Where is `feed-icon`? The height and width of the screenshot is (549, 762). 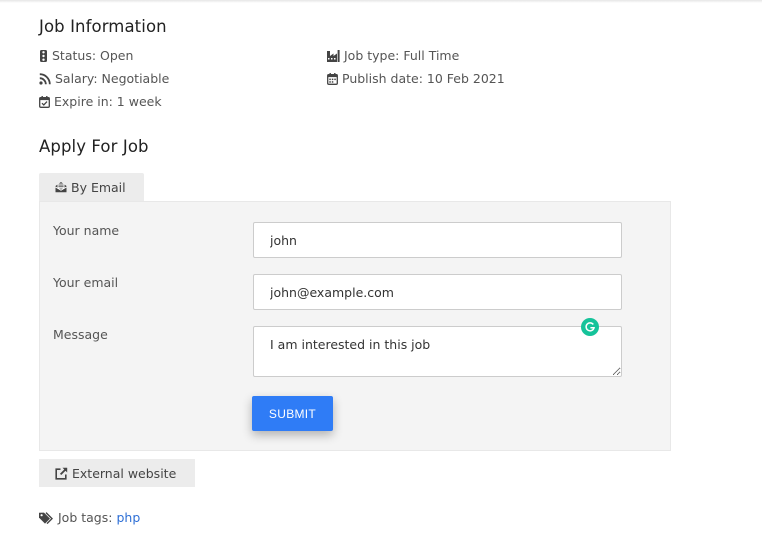 feed-icon is located at coordinates (45, 78).